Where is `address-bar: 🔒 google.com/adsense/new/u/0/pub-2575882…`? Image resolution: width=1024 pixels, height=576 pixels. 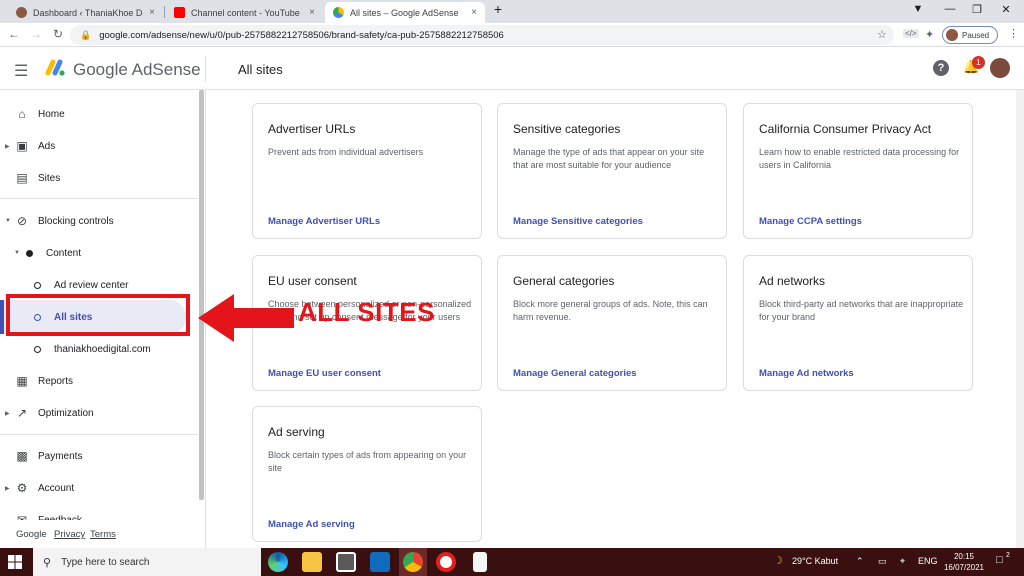 address-bar: 🔒 google.com/adsense/new/u/0/pub-2575882… is located at coordinates (482, 35).